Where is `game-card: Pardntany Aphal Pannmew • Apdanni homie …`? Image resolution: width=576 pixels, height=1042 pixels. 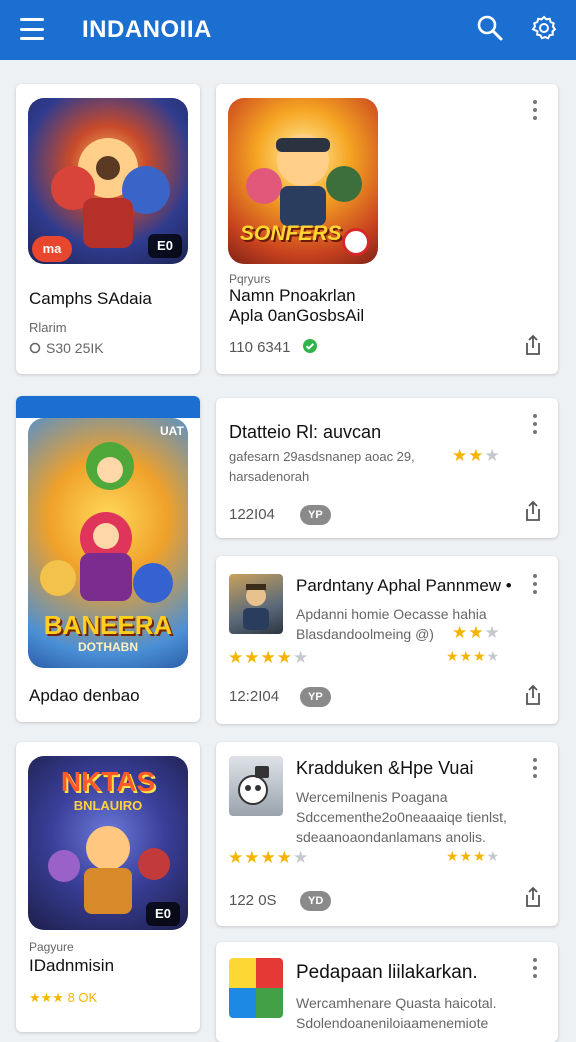
game-card: Pardntany Aphal Pannmew • Apdanni homie … is located at coordinates (387, 640).